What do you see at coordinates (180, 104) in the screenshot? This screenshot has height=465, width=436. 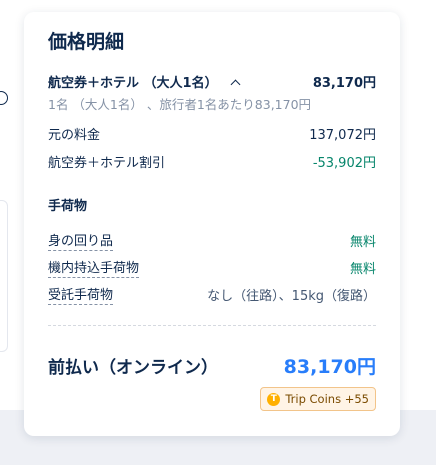 I see `package-sub-text: 1名 （大人1名） 、旅行者1名あたり83,170円` at bounding box center [180, 104].